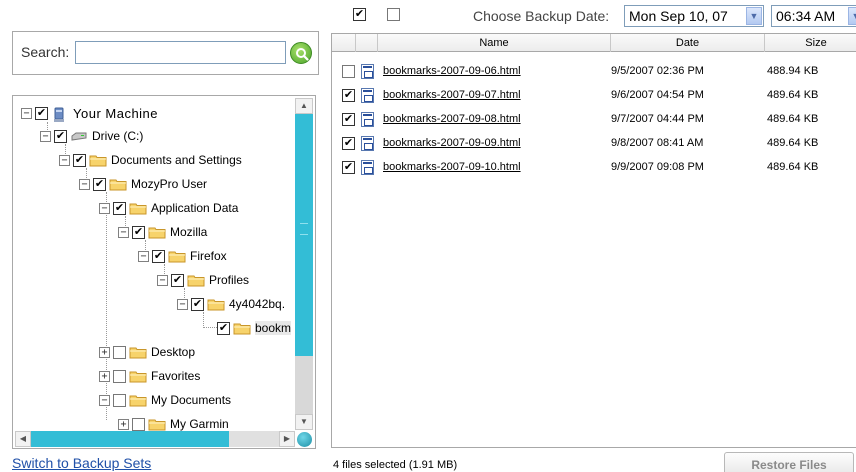  What do you see at coordinates (304, 439) in the screenshot?
I see `scroll-corner-icon` at bounding box center [304, 439].